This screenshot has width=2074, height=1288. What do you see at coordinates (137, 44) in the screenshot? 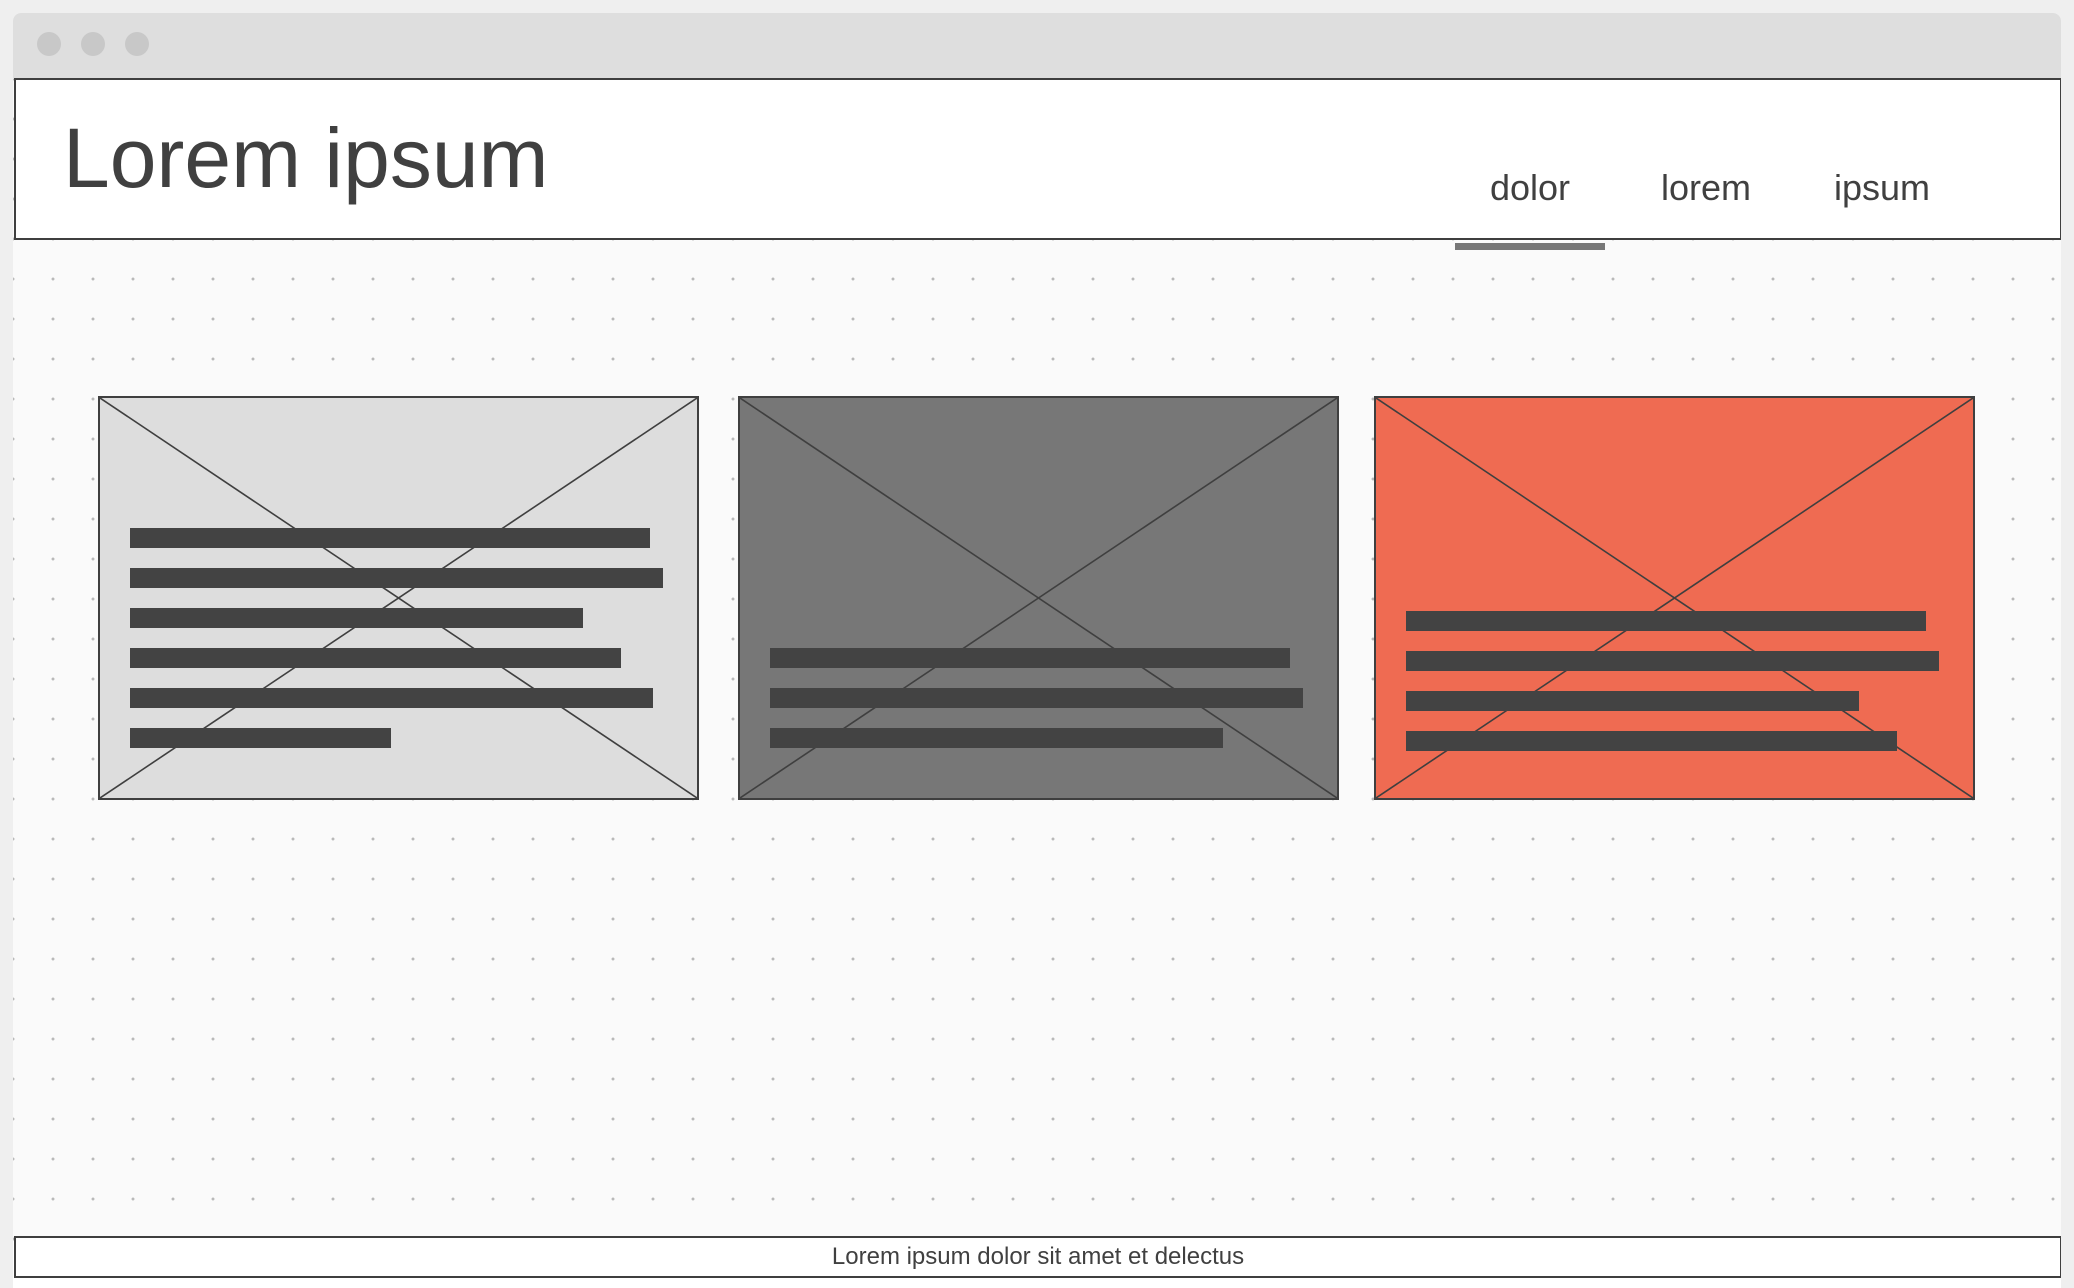
I see `window-maximize-icon` at bounding box center [137, 44].